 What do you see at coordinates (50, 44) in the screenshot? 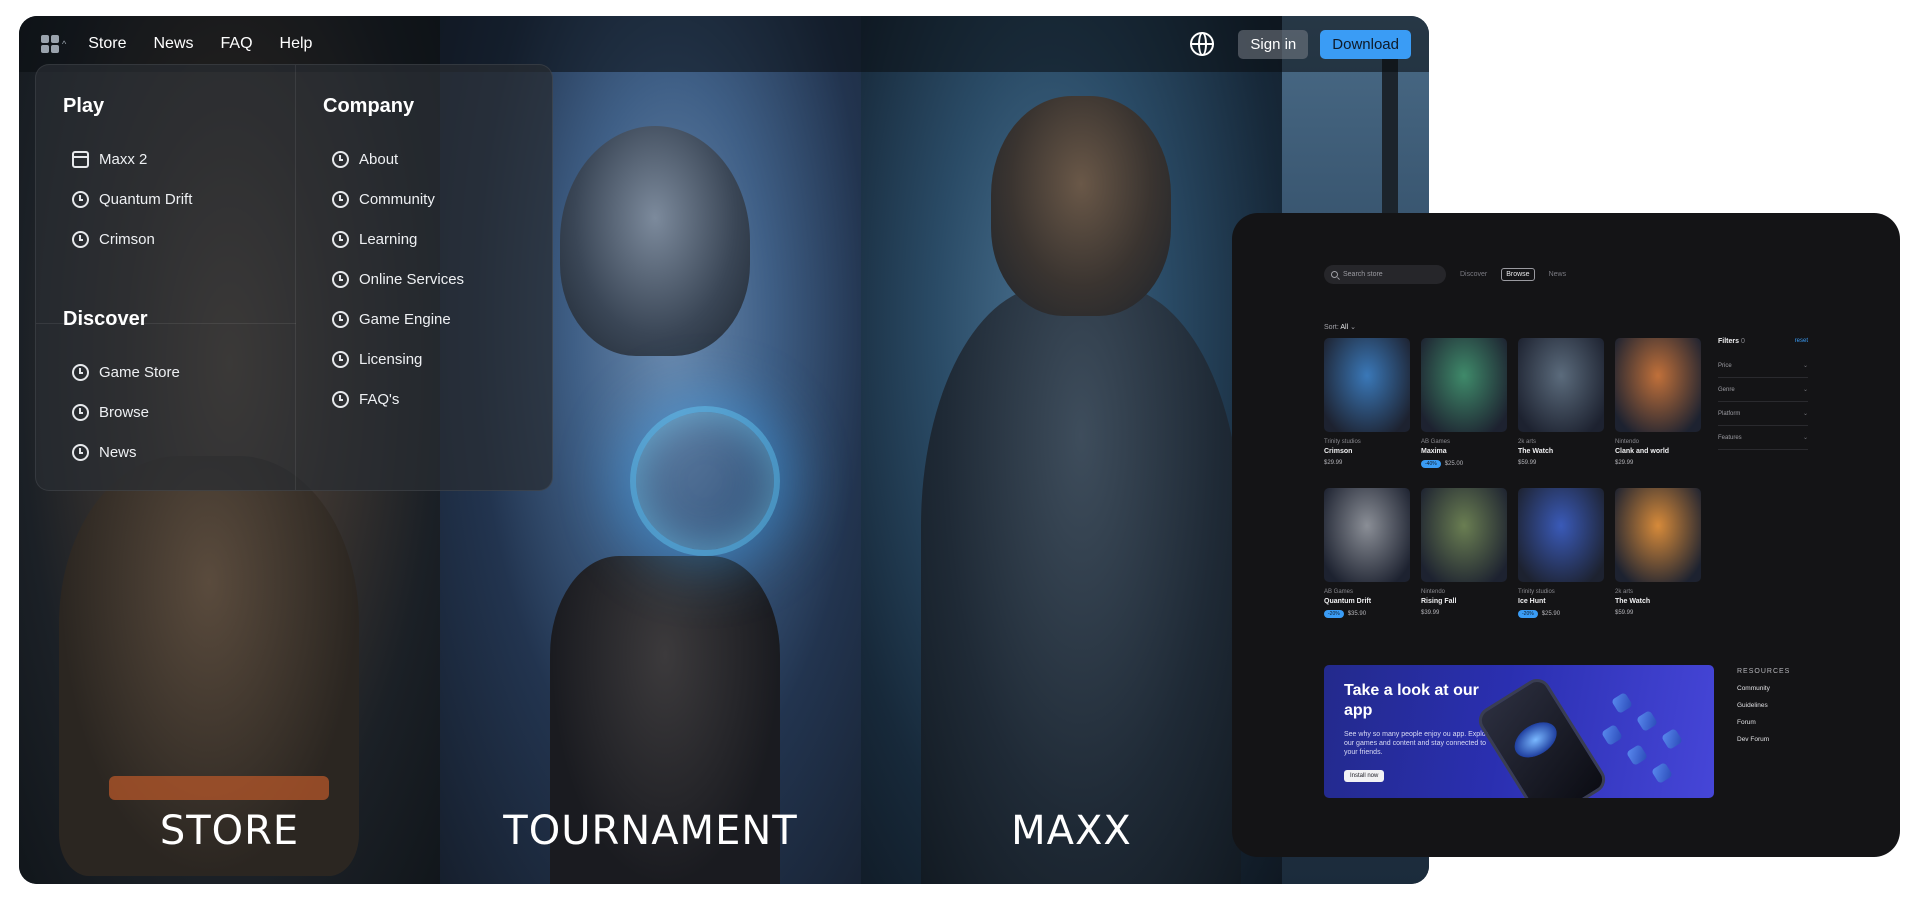
I see `apps-grid-icon` at bounding box center [50, 44].